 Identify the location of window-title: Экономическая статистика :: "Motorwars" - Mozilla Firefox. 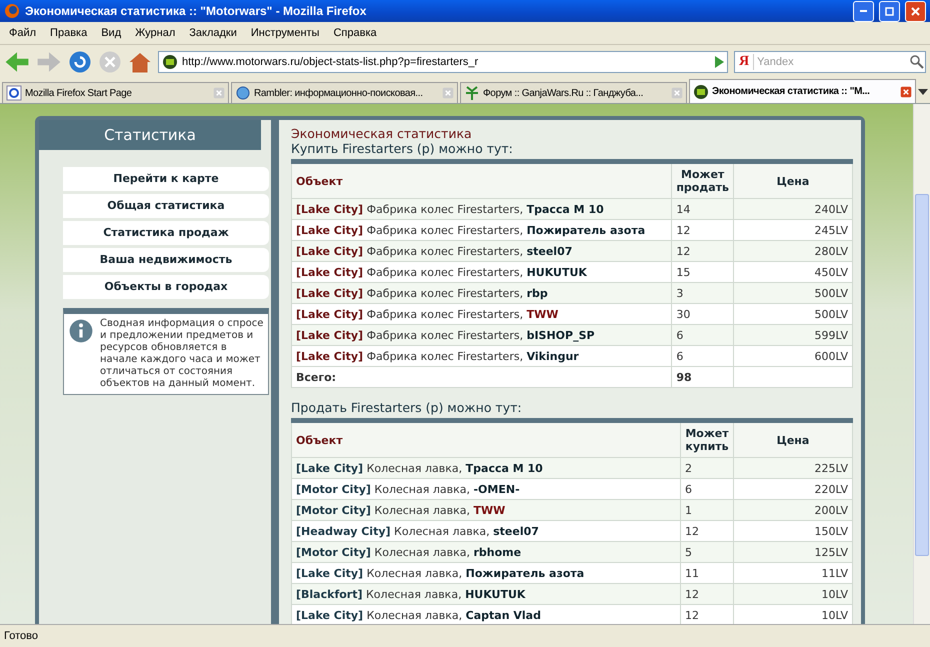
(196, 11).